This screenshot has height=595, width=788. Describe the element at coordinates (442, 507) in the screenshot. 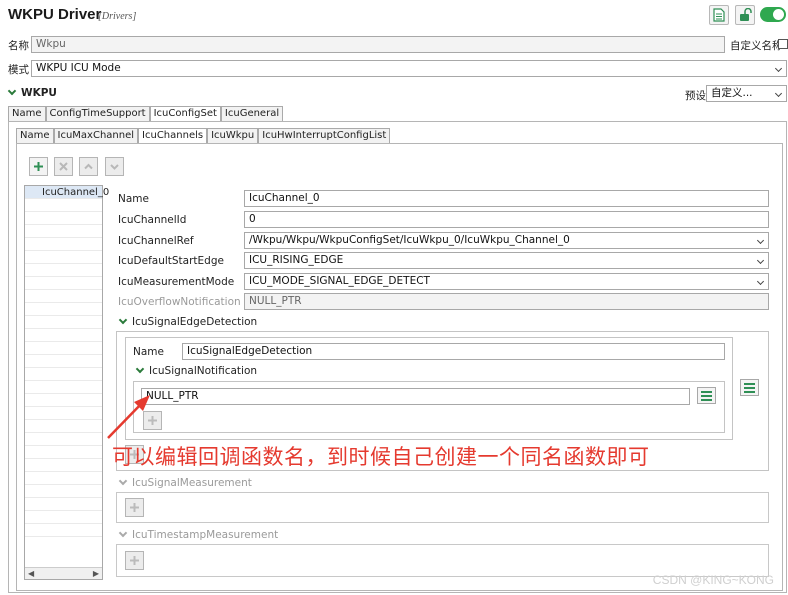

I see `signal-measurement-panel` at that location.